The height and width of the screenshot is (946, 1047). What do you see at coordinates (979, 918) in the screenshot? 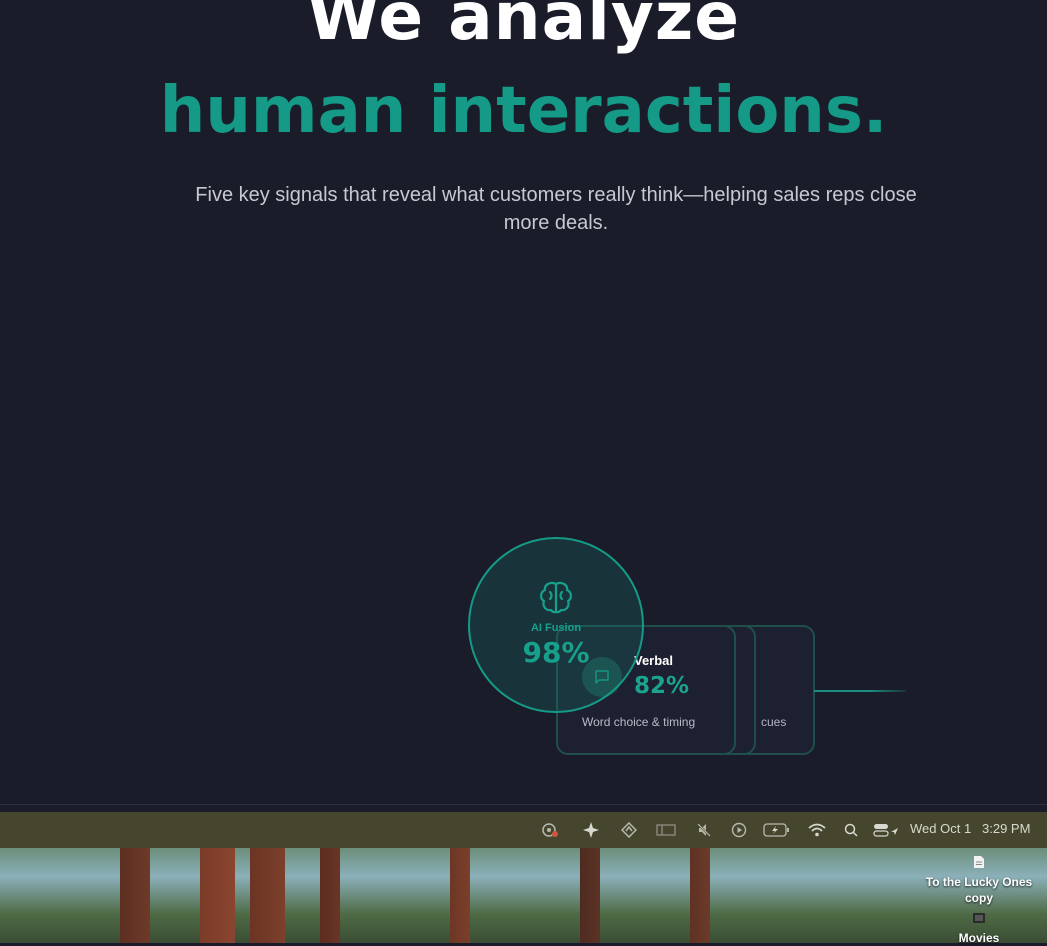
I see `folder-icon` at bounding box center [979, 918].